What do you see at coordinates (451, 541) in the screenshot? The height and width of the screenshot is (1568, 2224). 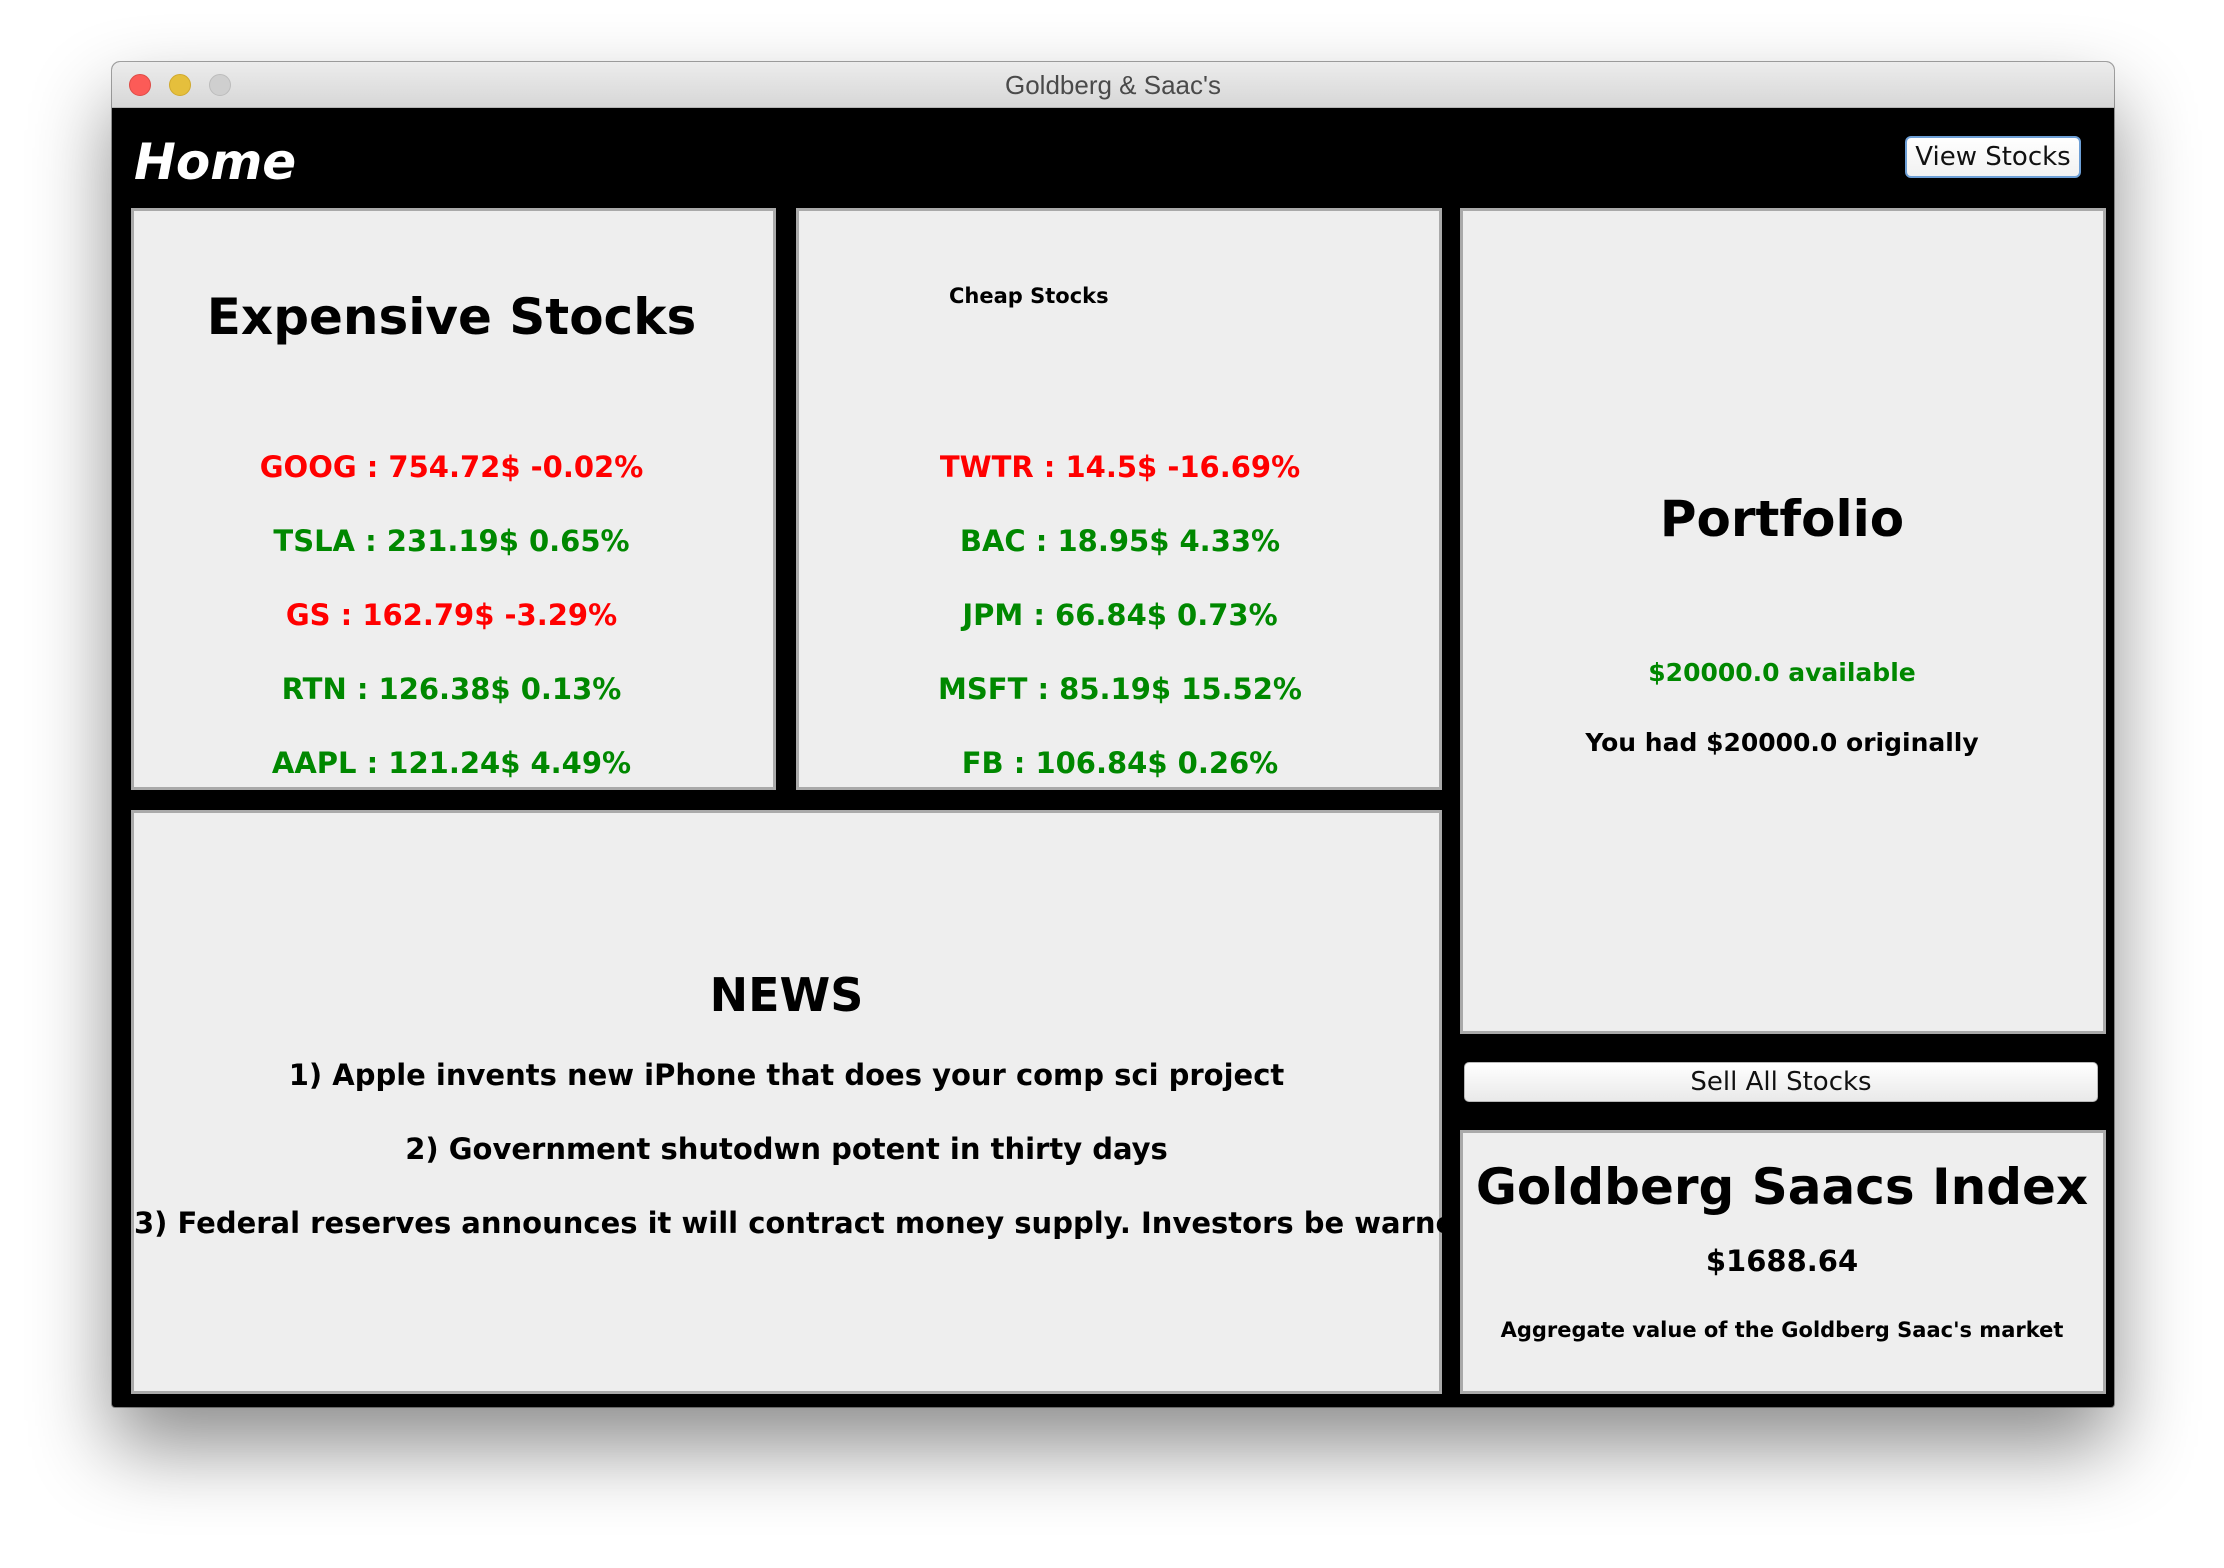 I see `stock-item: TSLA : 231.19$ 0.65%` at bounding box center [451, 541].